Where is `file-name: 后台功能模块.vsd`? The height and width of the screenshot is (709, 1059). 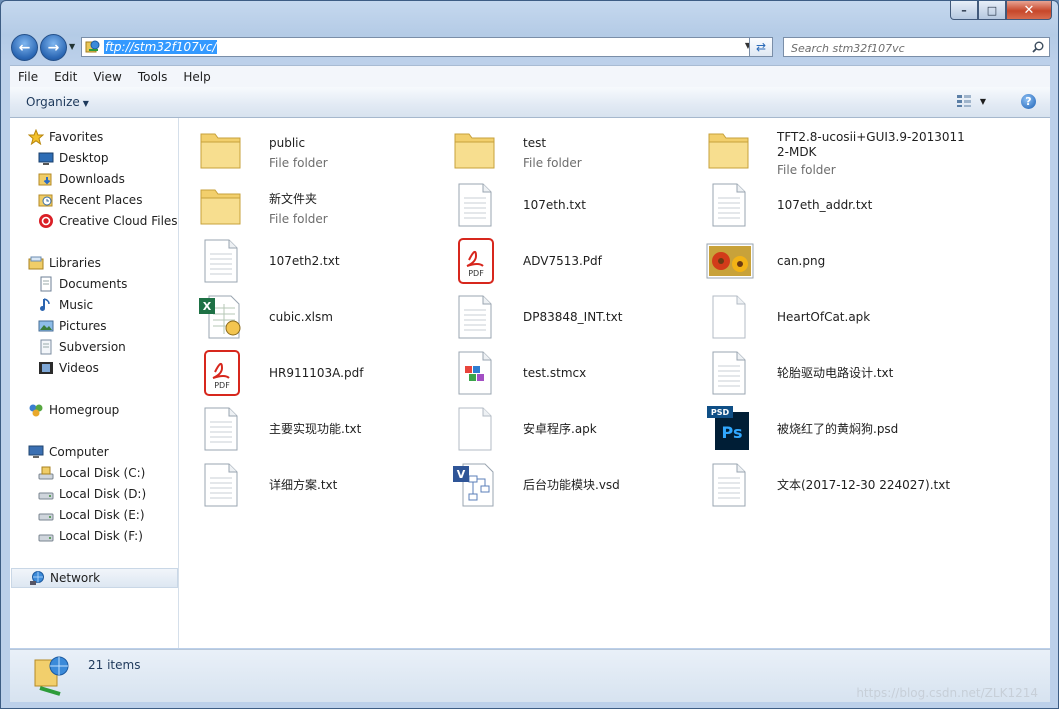
file-name: 后台功能模块.vsd is located at coordinates (571, 485).